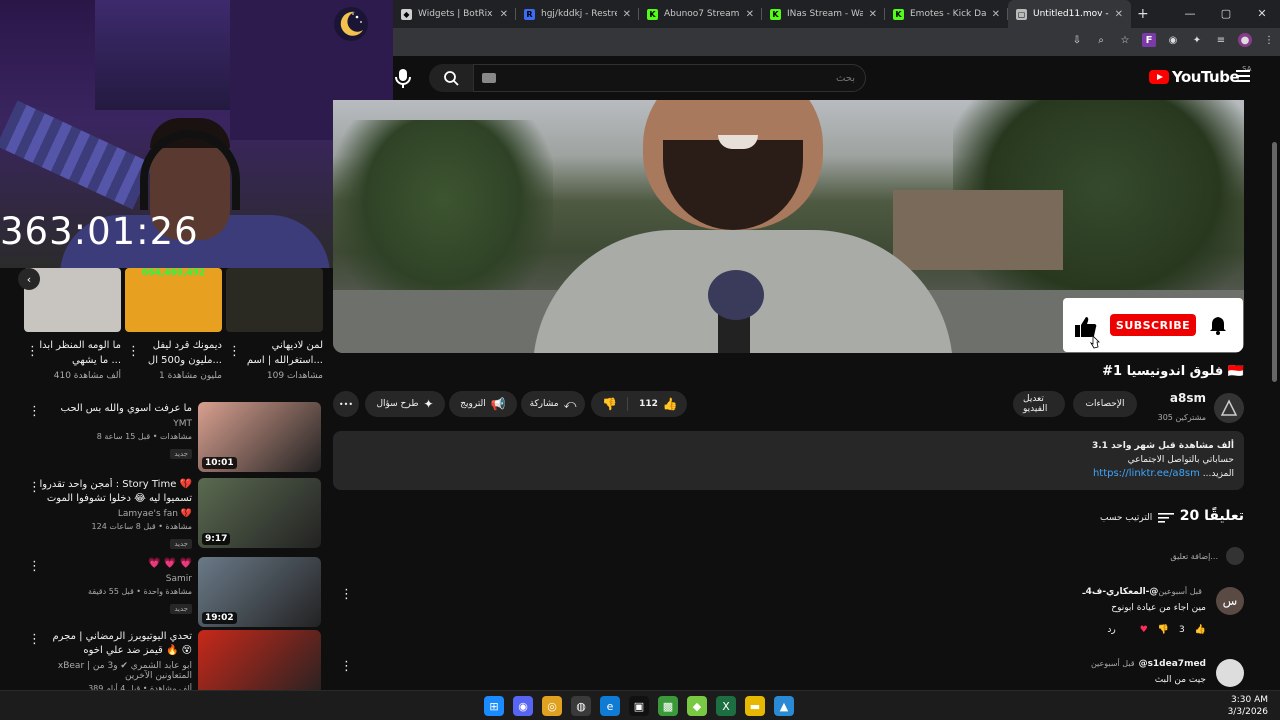 Image resolution: width=1280 pixels, height=720 pixels. I want to click on subscribe-button: SUBSCRIBE, so click(1153, 325).